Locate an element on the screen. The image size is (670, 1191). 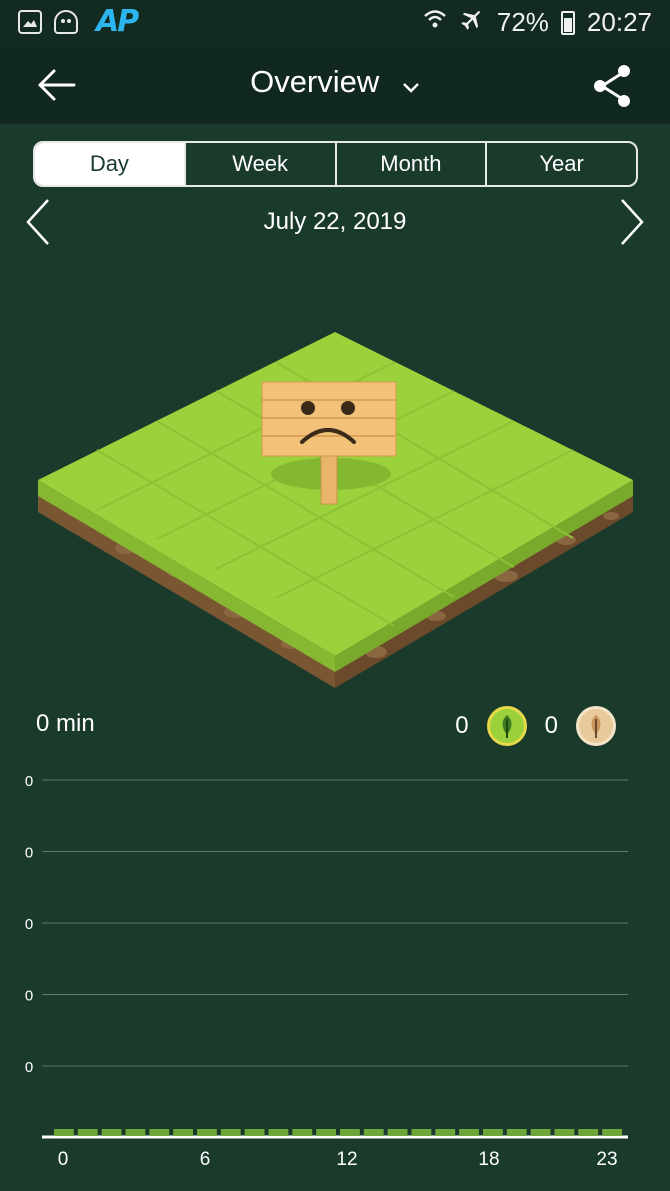
airplane-icon is located at coordinates (472, 22).